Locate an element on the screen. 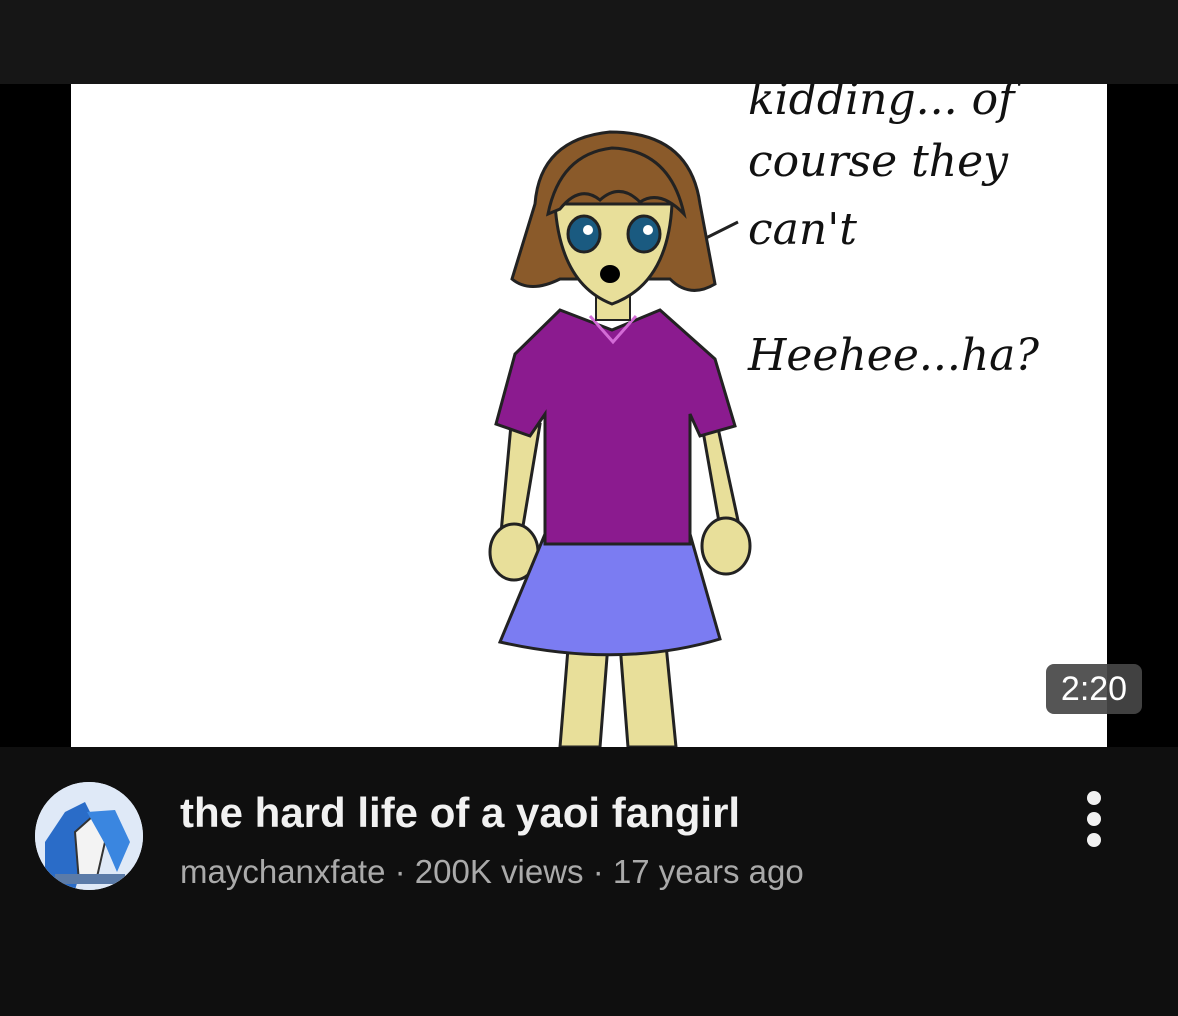 This screenshot has width=1178, height=1016. view-count: 200K views is located at coordinates (499, 871).